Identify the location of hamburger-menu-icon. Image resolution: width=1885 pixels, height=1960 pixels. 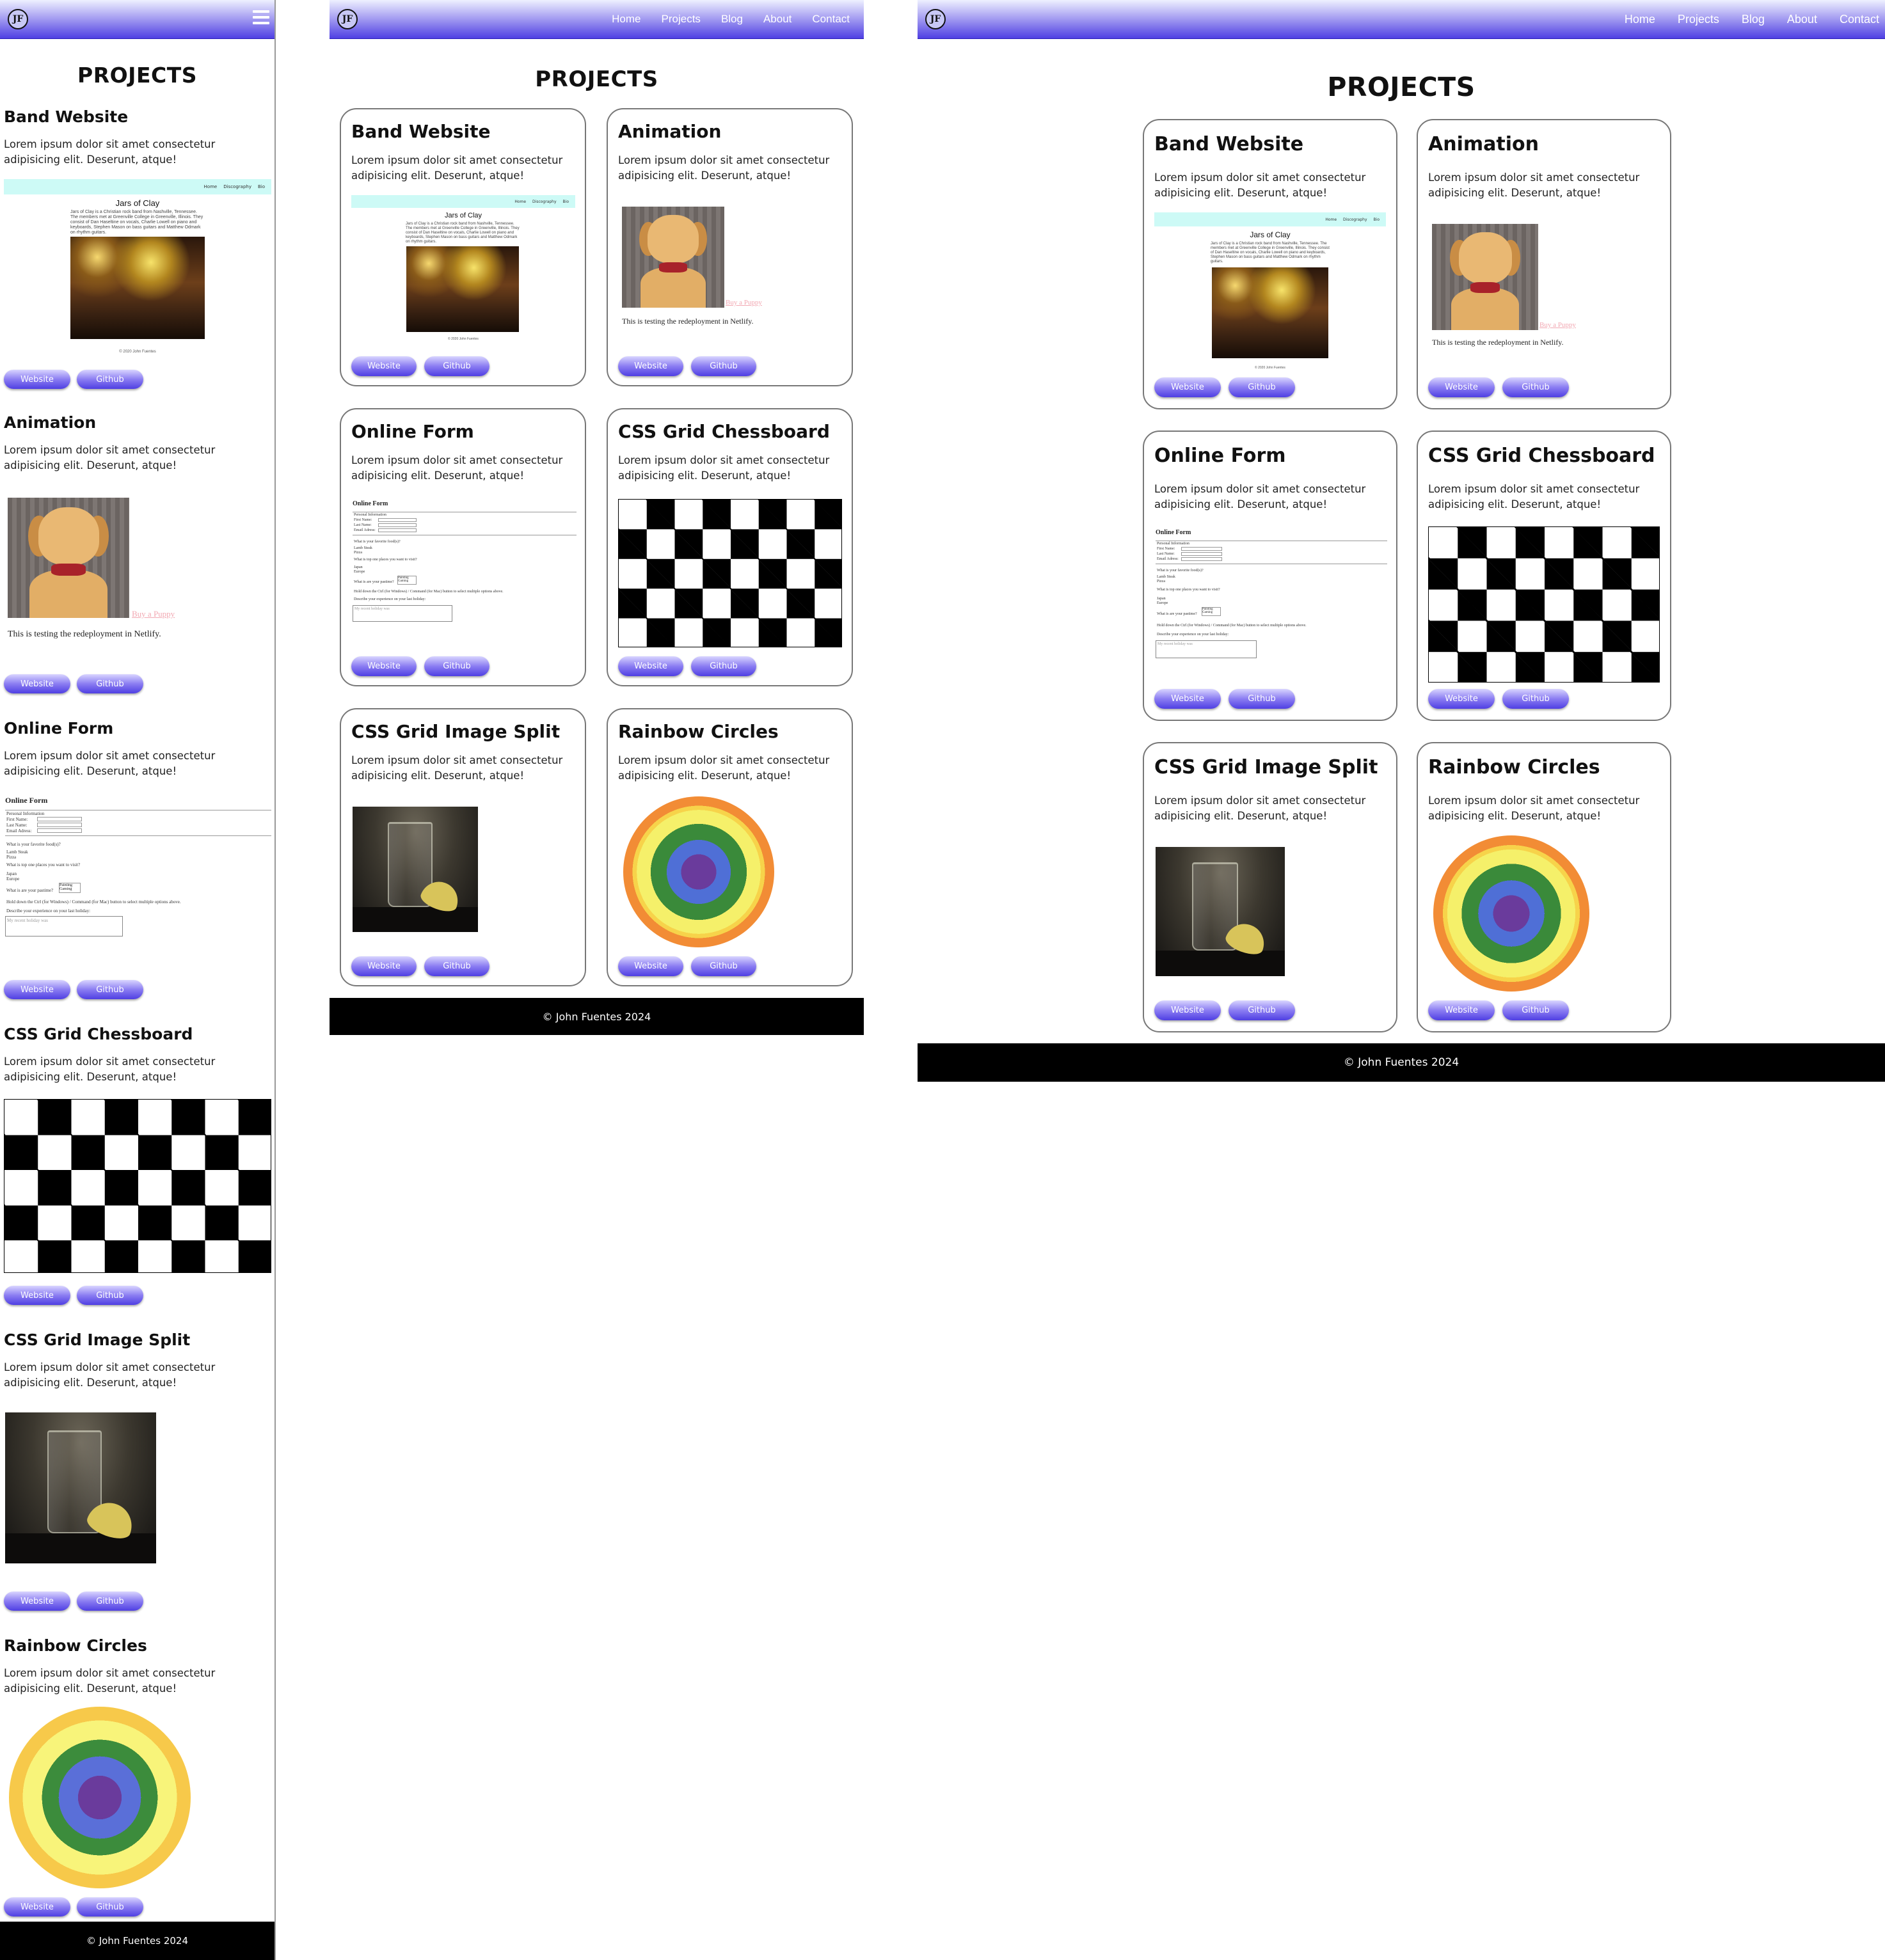
(261, 18).